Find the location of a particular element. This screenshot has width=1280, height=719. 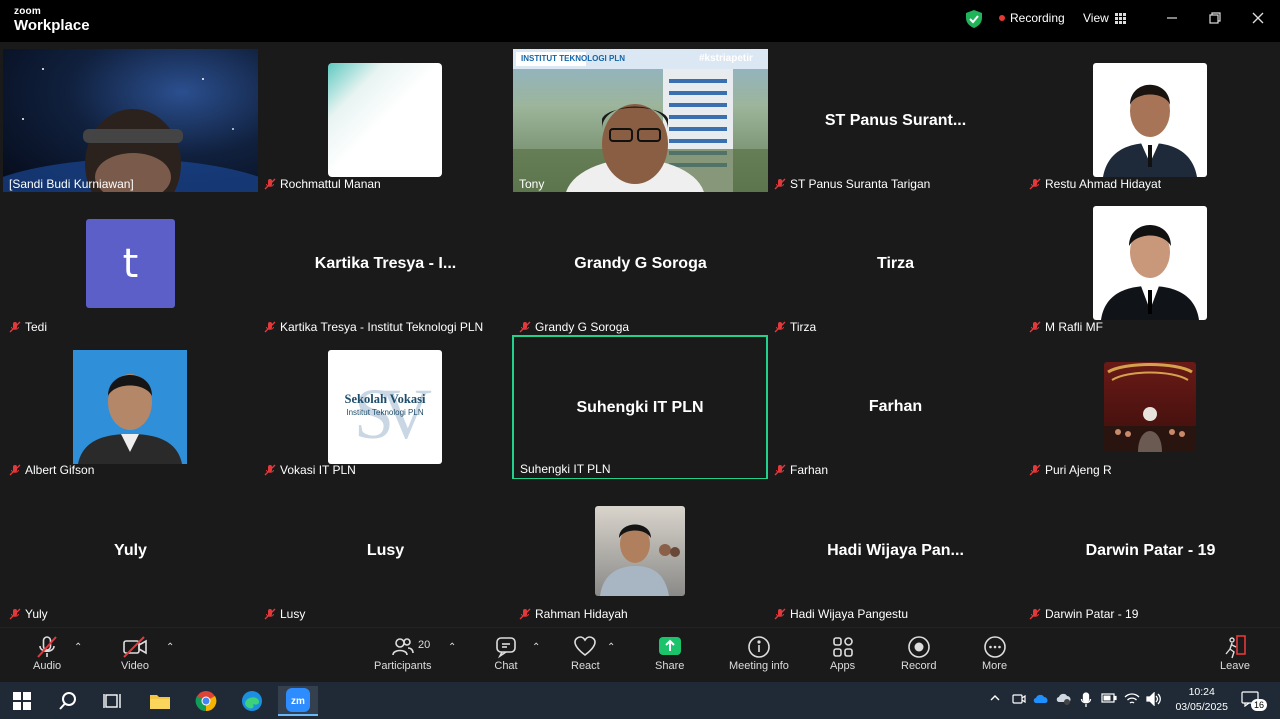

zoom-app-icon: zm is located at coordinates (298, 700).